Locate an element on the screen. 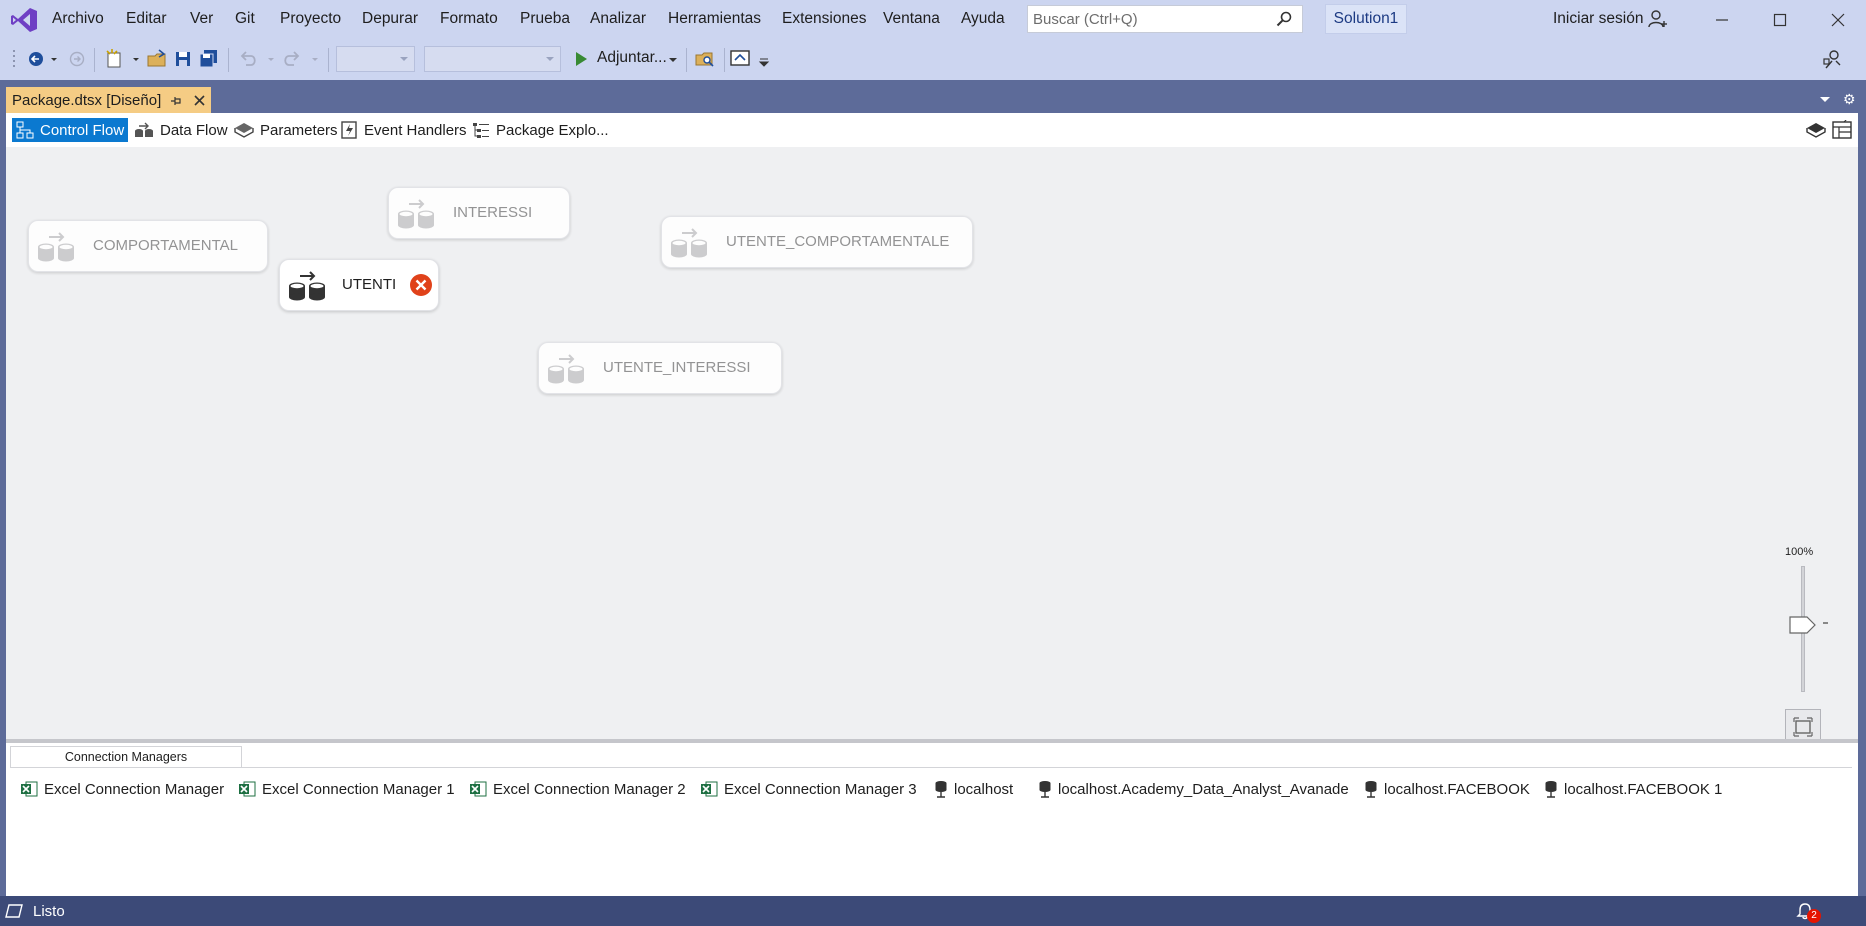 The image size is (1866, 926). menu-ver: Ver is located at coordinates (201, 19).